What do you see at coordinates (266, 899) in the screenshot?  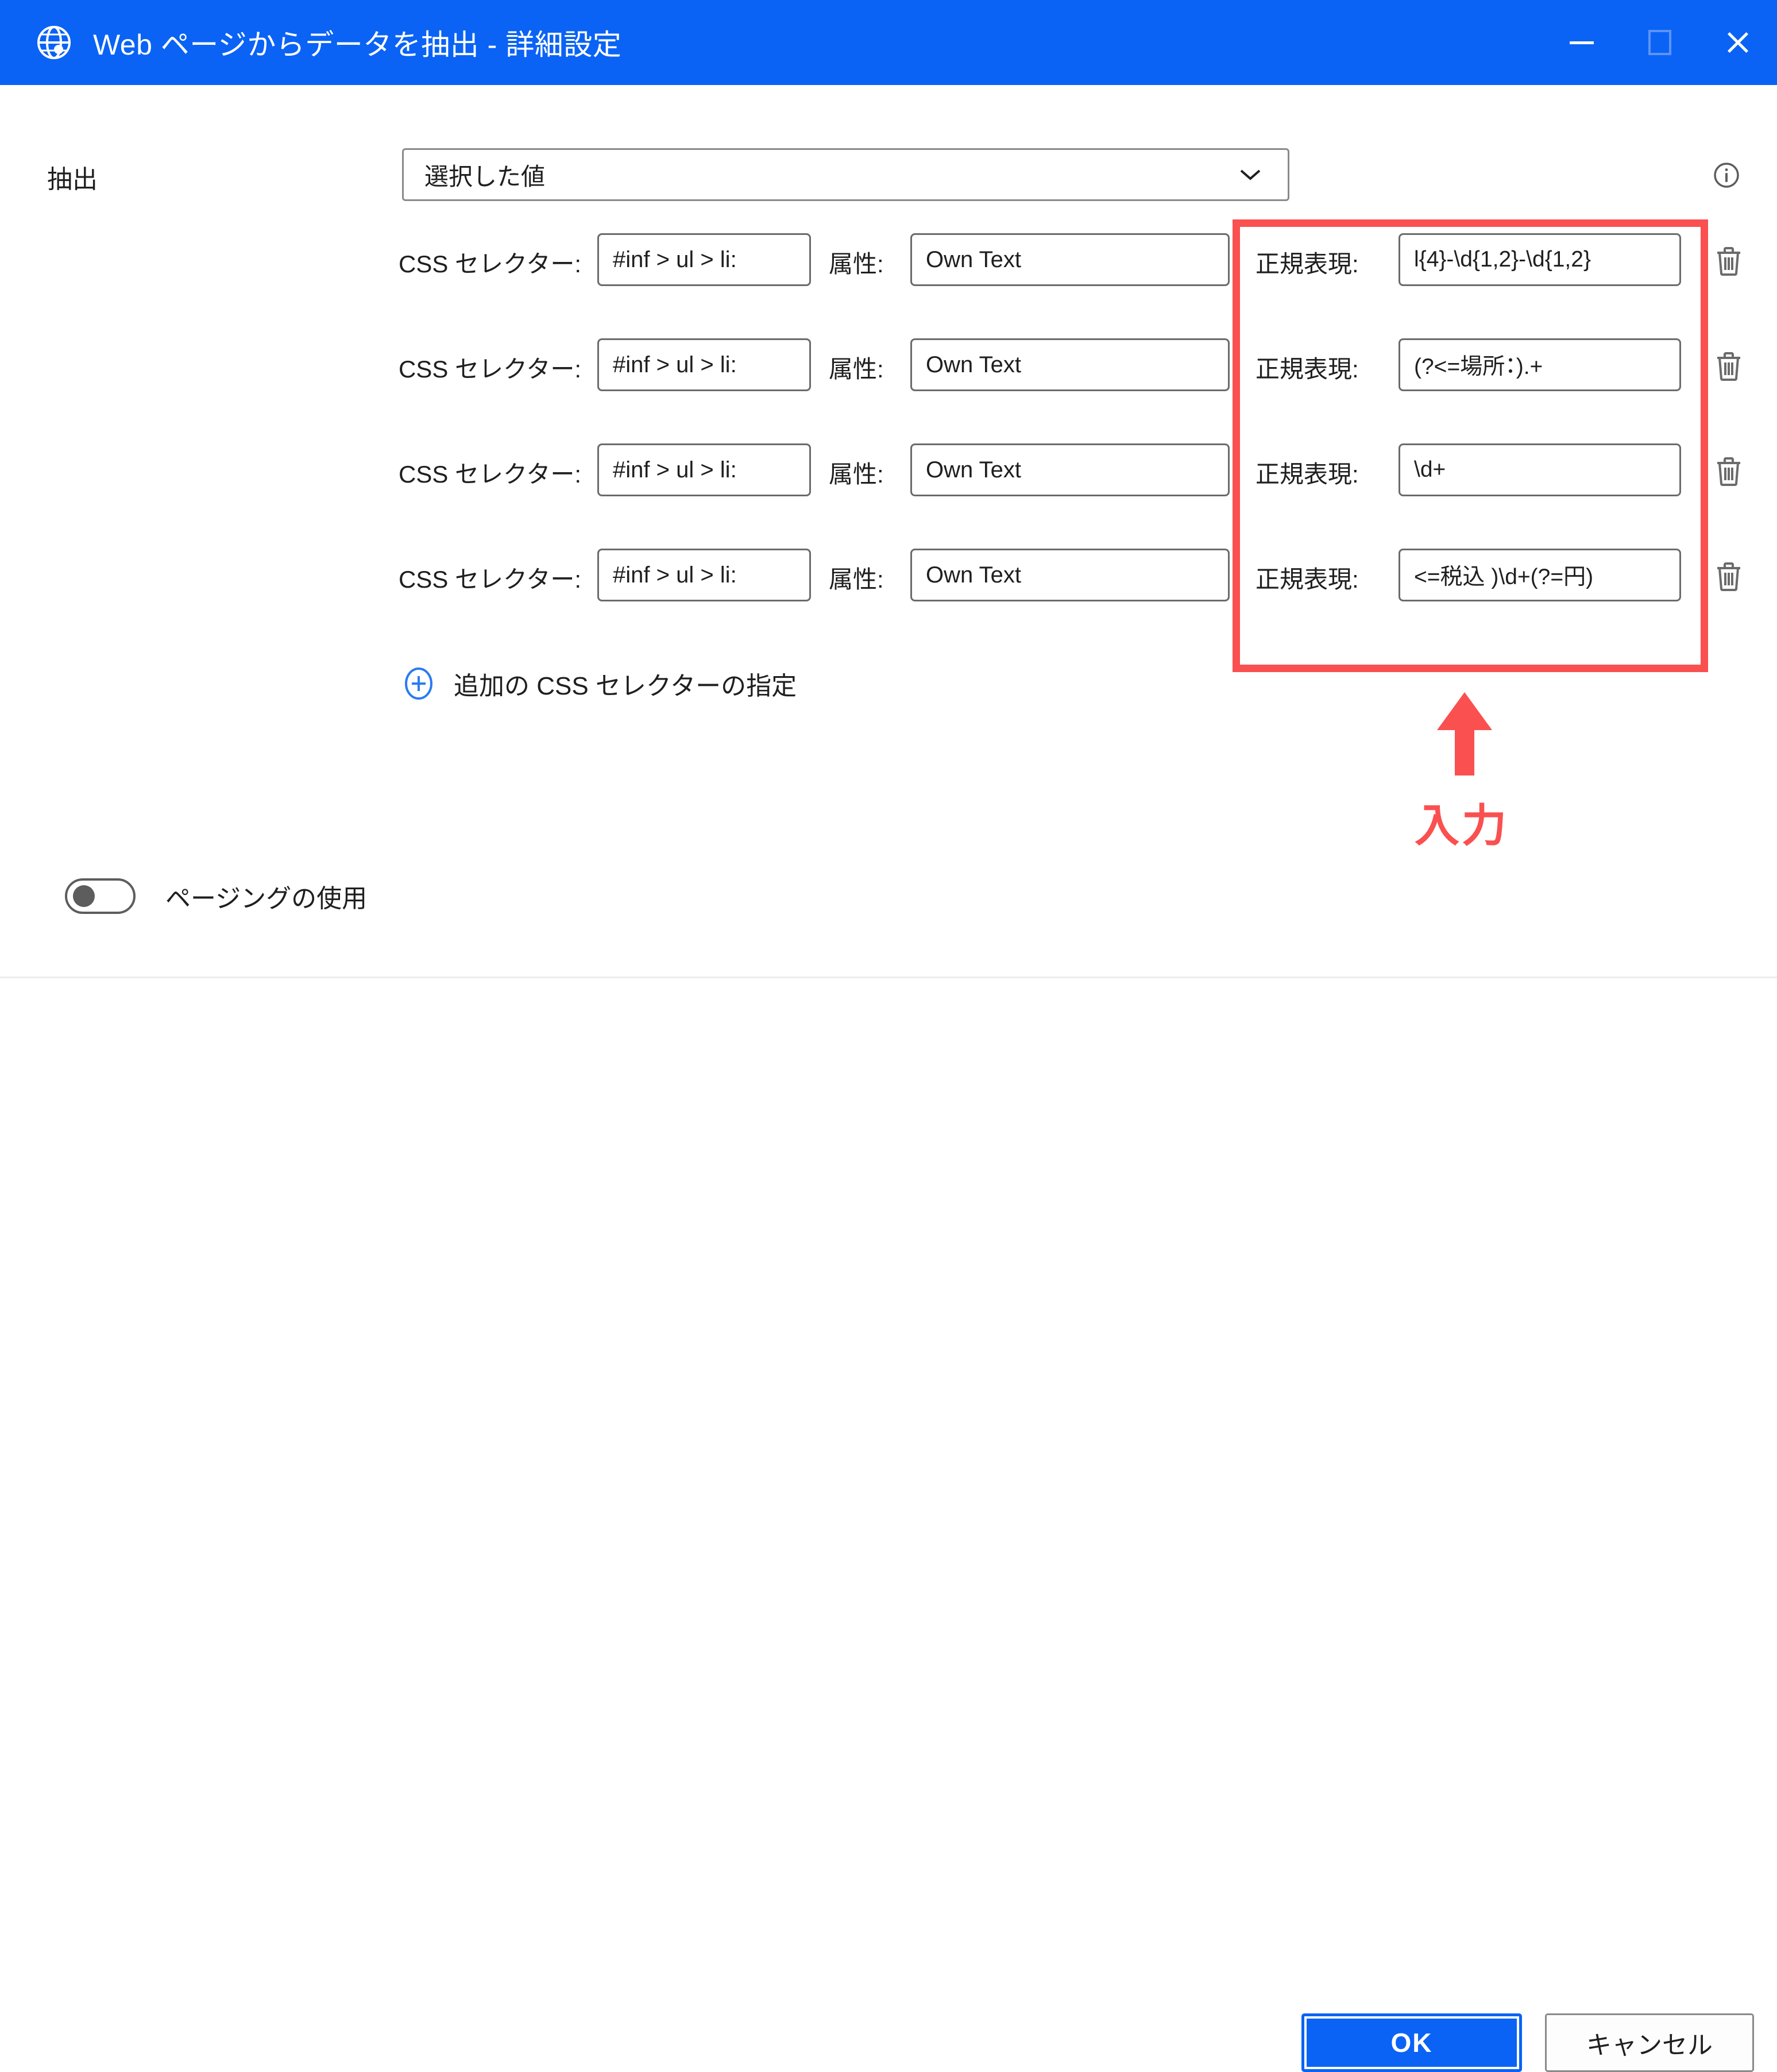 I see `paging-toggle-label: ページングの使用` at bounding box center [266, 899].